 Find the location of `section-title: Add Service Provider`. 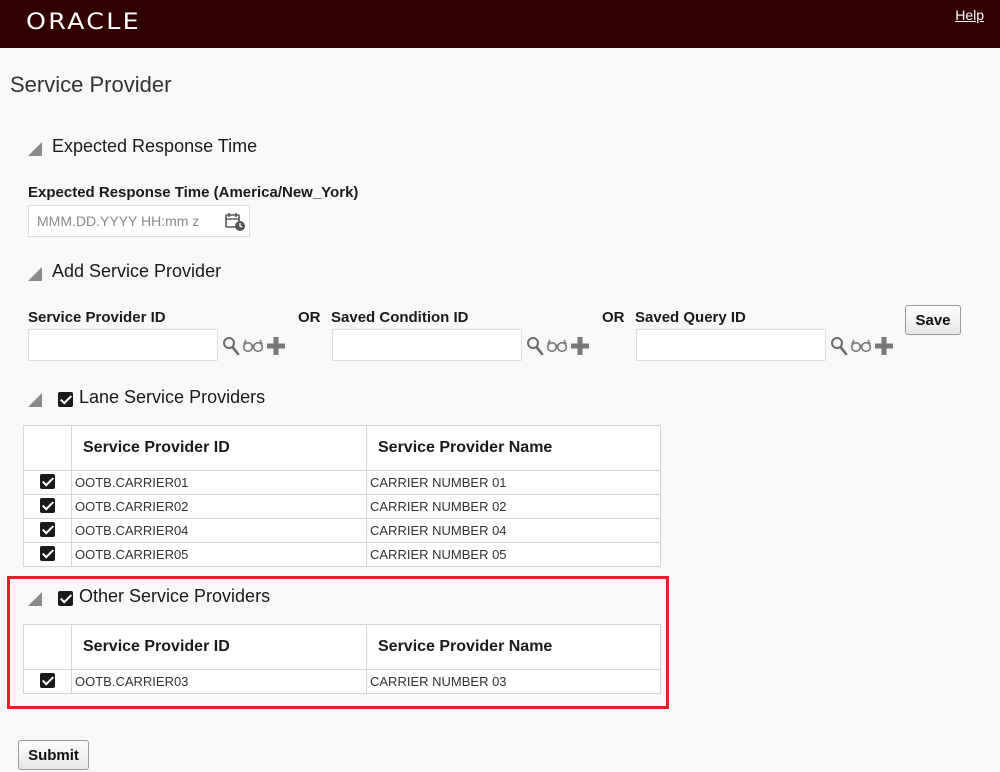

section-title: Add Service Provider is located at coordinates (137, 271).